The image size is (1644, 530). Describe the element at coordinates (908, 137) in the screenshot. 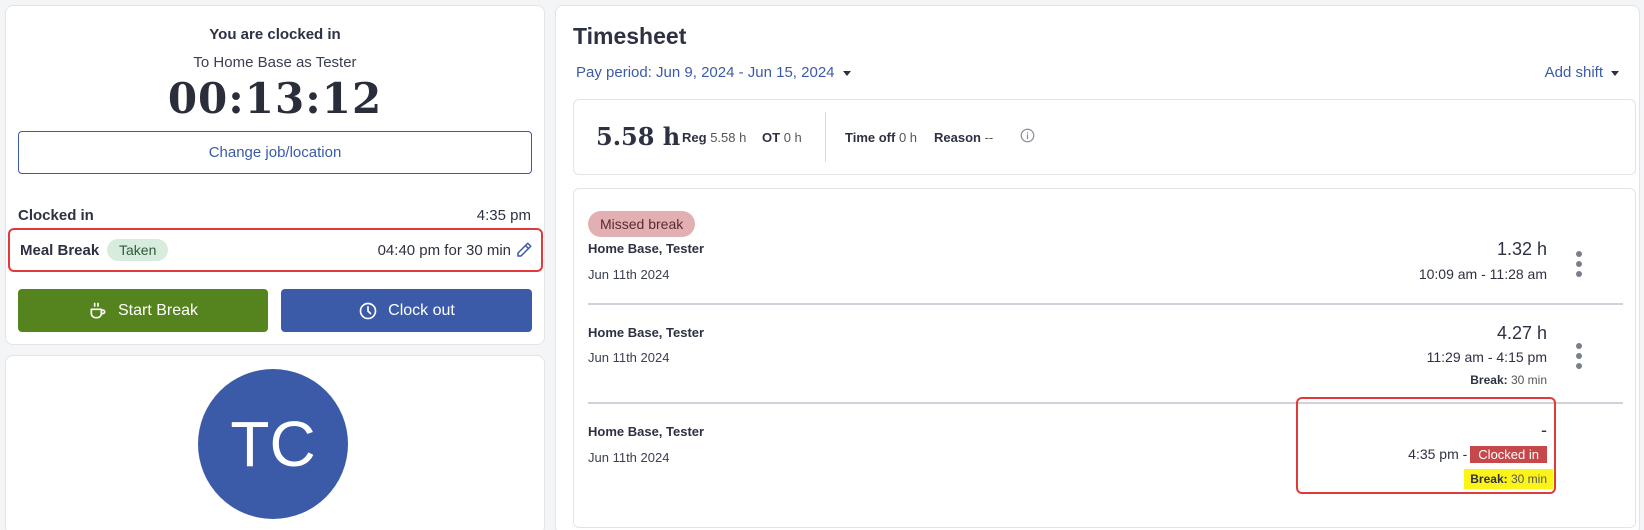

I see `time-off-value: 0 h` at that location.